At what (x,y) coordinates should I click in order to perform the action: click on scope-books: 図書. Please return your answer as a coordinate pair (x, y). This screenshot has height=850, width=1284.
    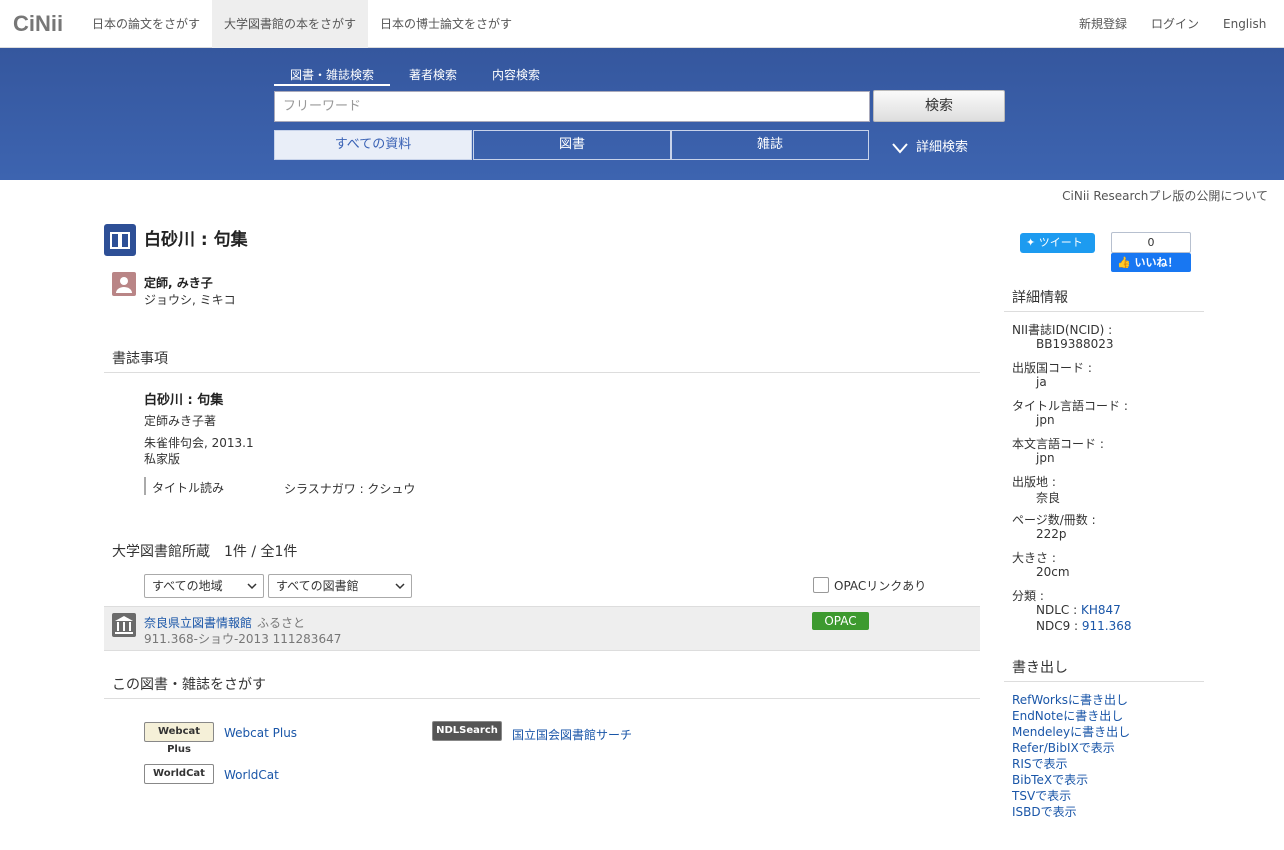
    Looking at the image, I should click on (572, 145).